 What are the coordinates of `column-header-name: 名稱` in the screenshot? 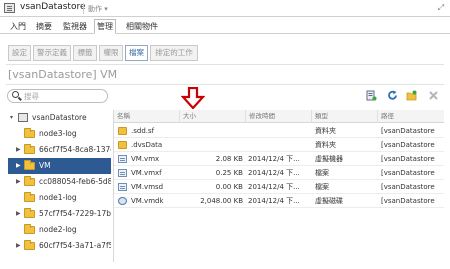 It's located at (147, 116).